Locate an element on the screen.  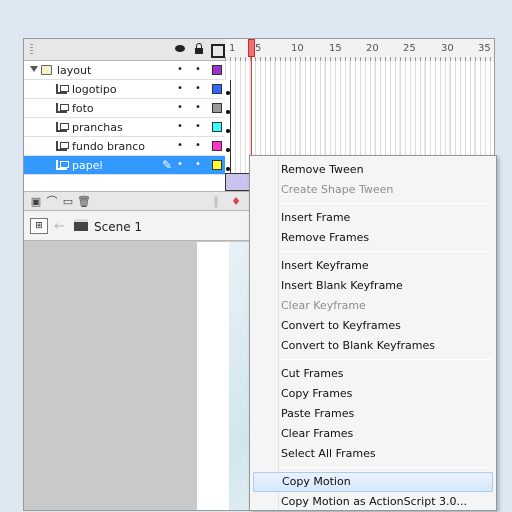
eye-icon is located at coordinates (180, 49).